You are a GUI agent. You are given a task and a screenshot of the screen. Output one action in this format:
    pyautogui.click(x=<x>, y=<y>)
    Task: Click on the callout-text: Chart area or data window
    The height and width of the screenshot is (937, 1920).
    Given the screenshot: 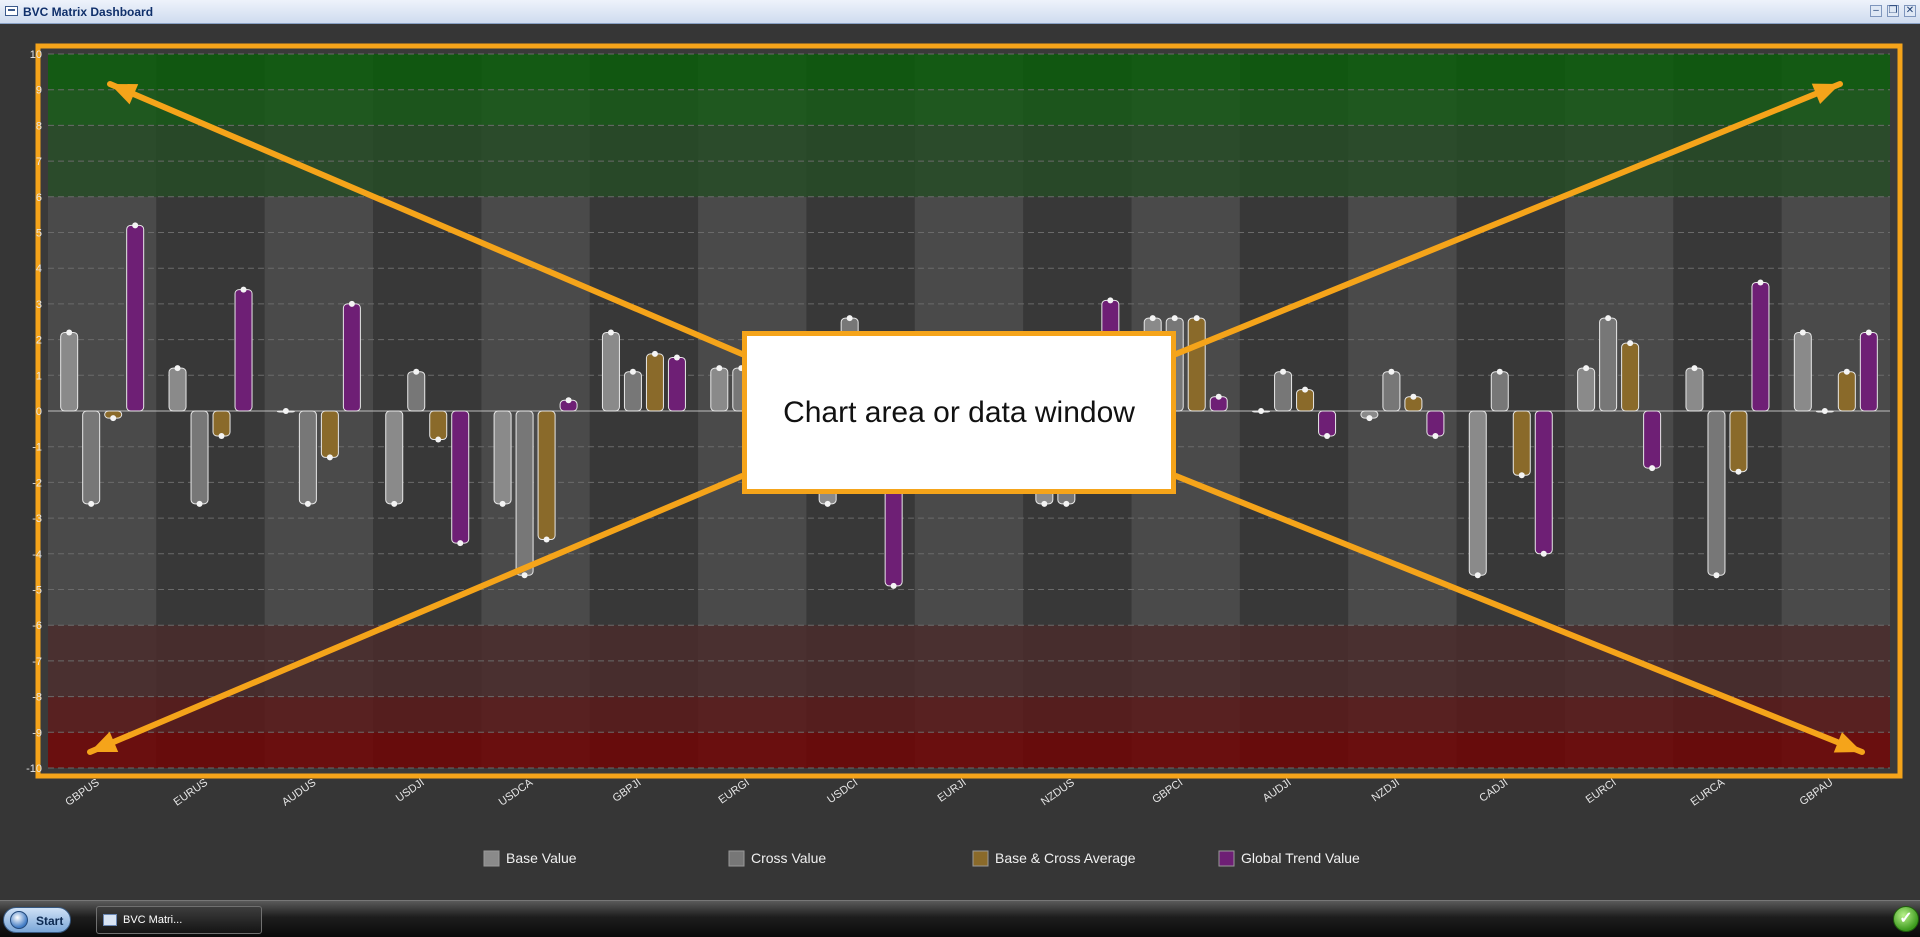 What is the action you would take?
    pyautogui.click(x=959, y=412)
    